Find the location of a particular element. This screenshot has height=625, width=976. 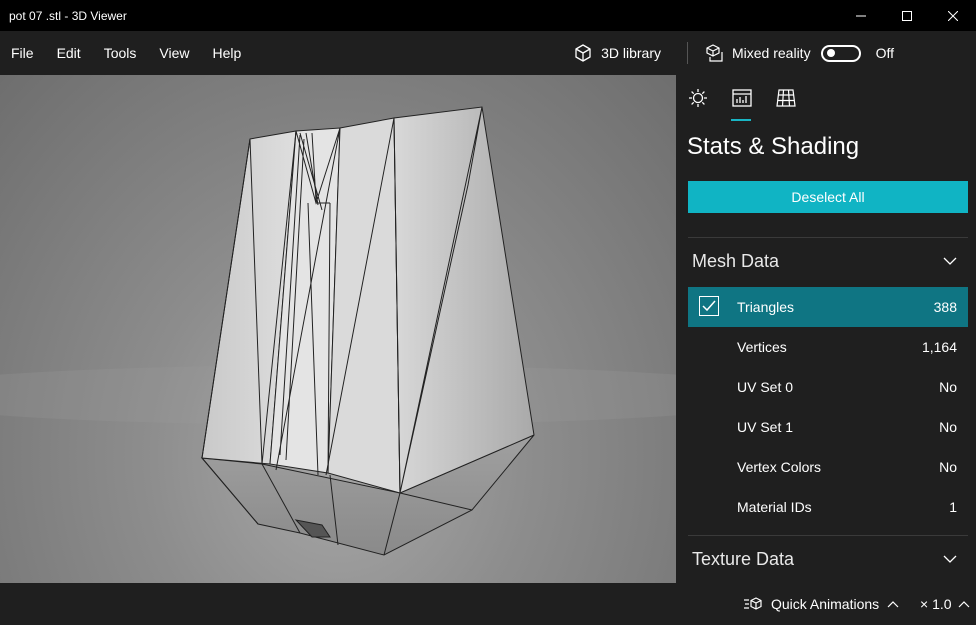

quick-animations-button: Quick Animations is located at coordinates (825, 604).